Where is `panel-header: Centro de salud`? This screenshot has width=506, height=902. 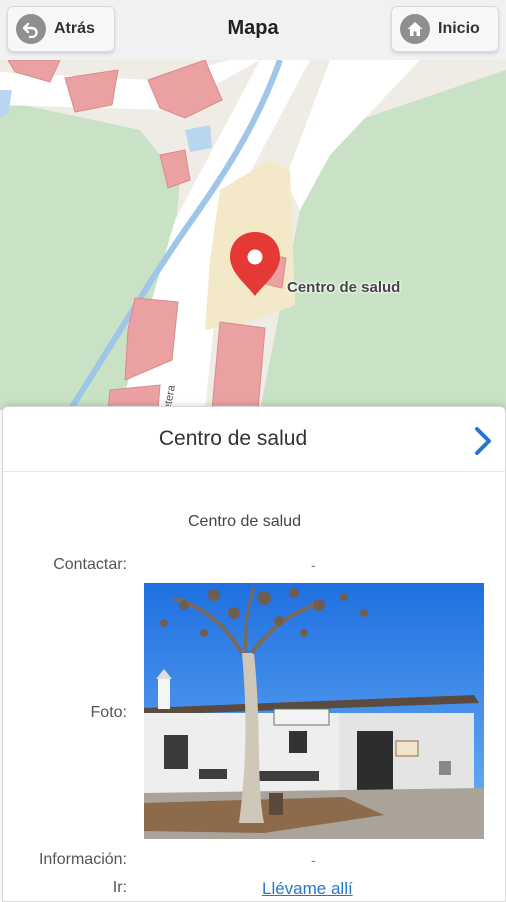
panel-header: Centro de salud is located at coordinates (254, 439).